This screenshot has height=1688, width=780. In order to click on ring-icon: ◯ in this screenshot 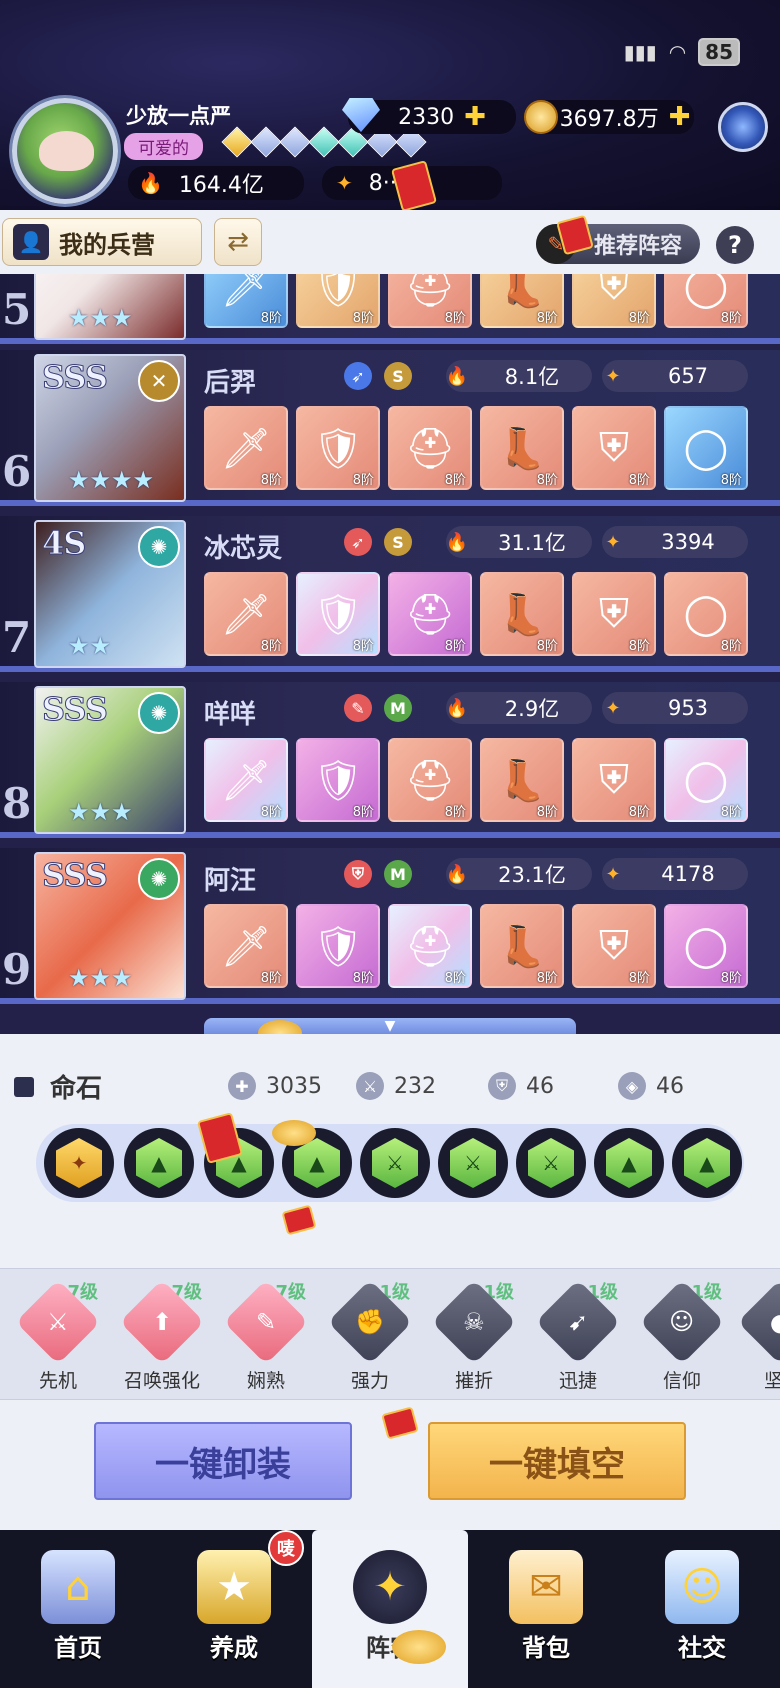, I will do `click(706, 614)`.